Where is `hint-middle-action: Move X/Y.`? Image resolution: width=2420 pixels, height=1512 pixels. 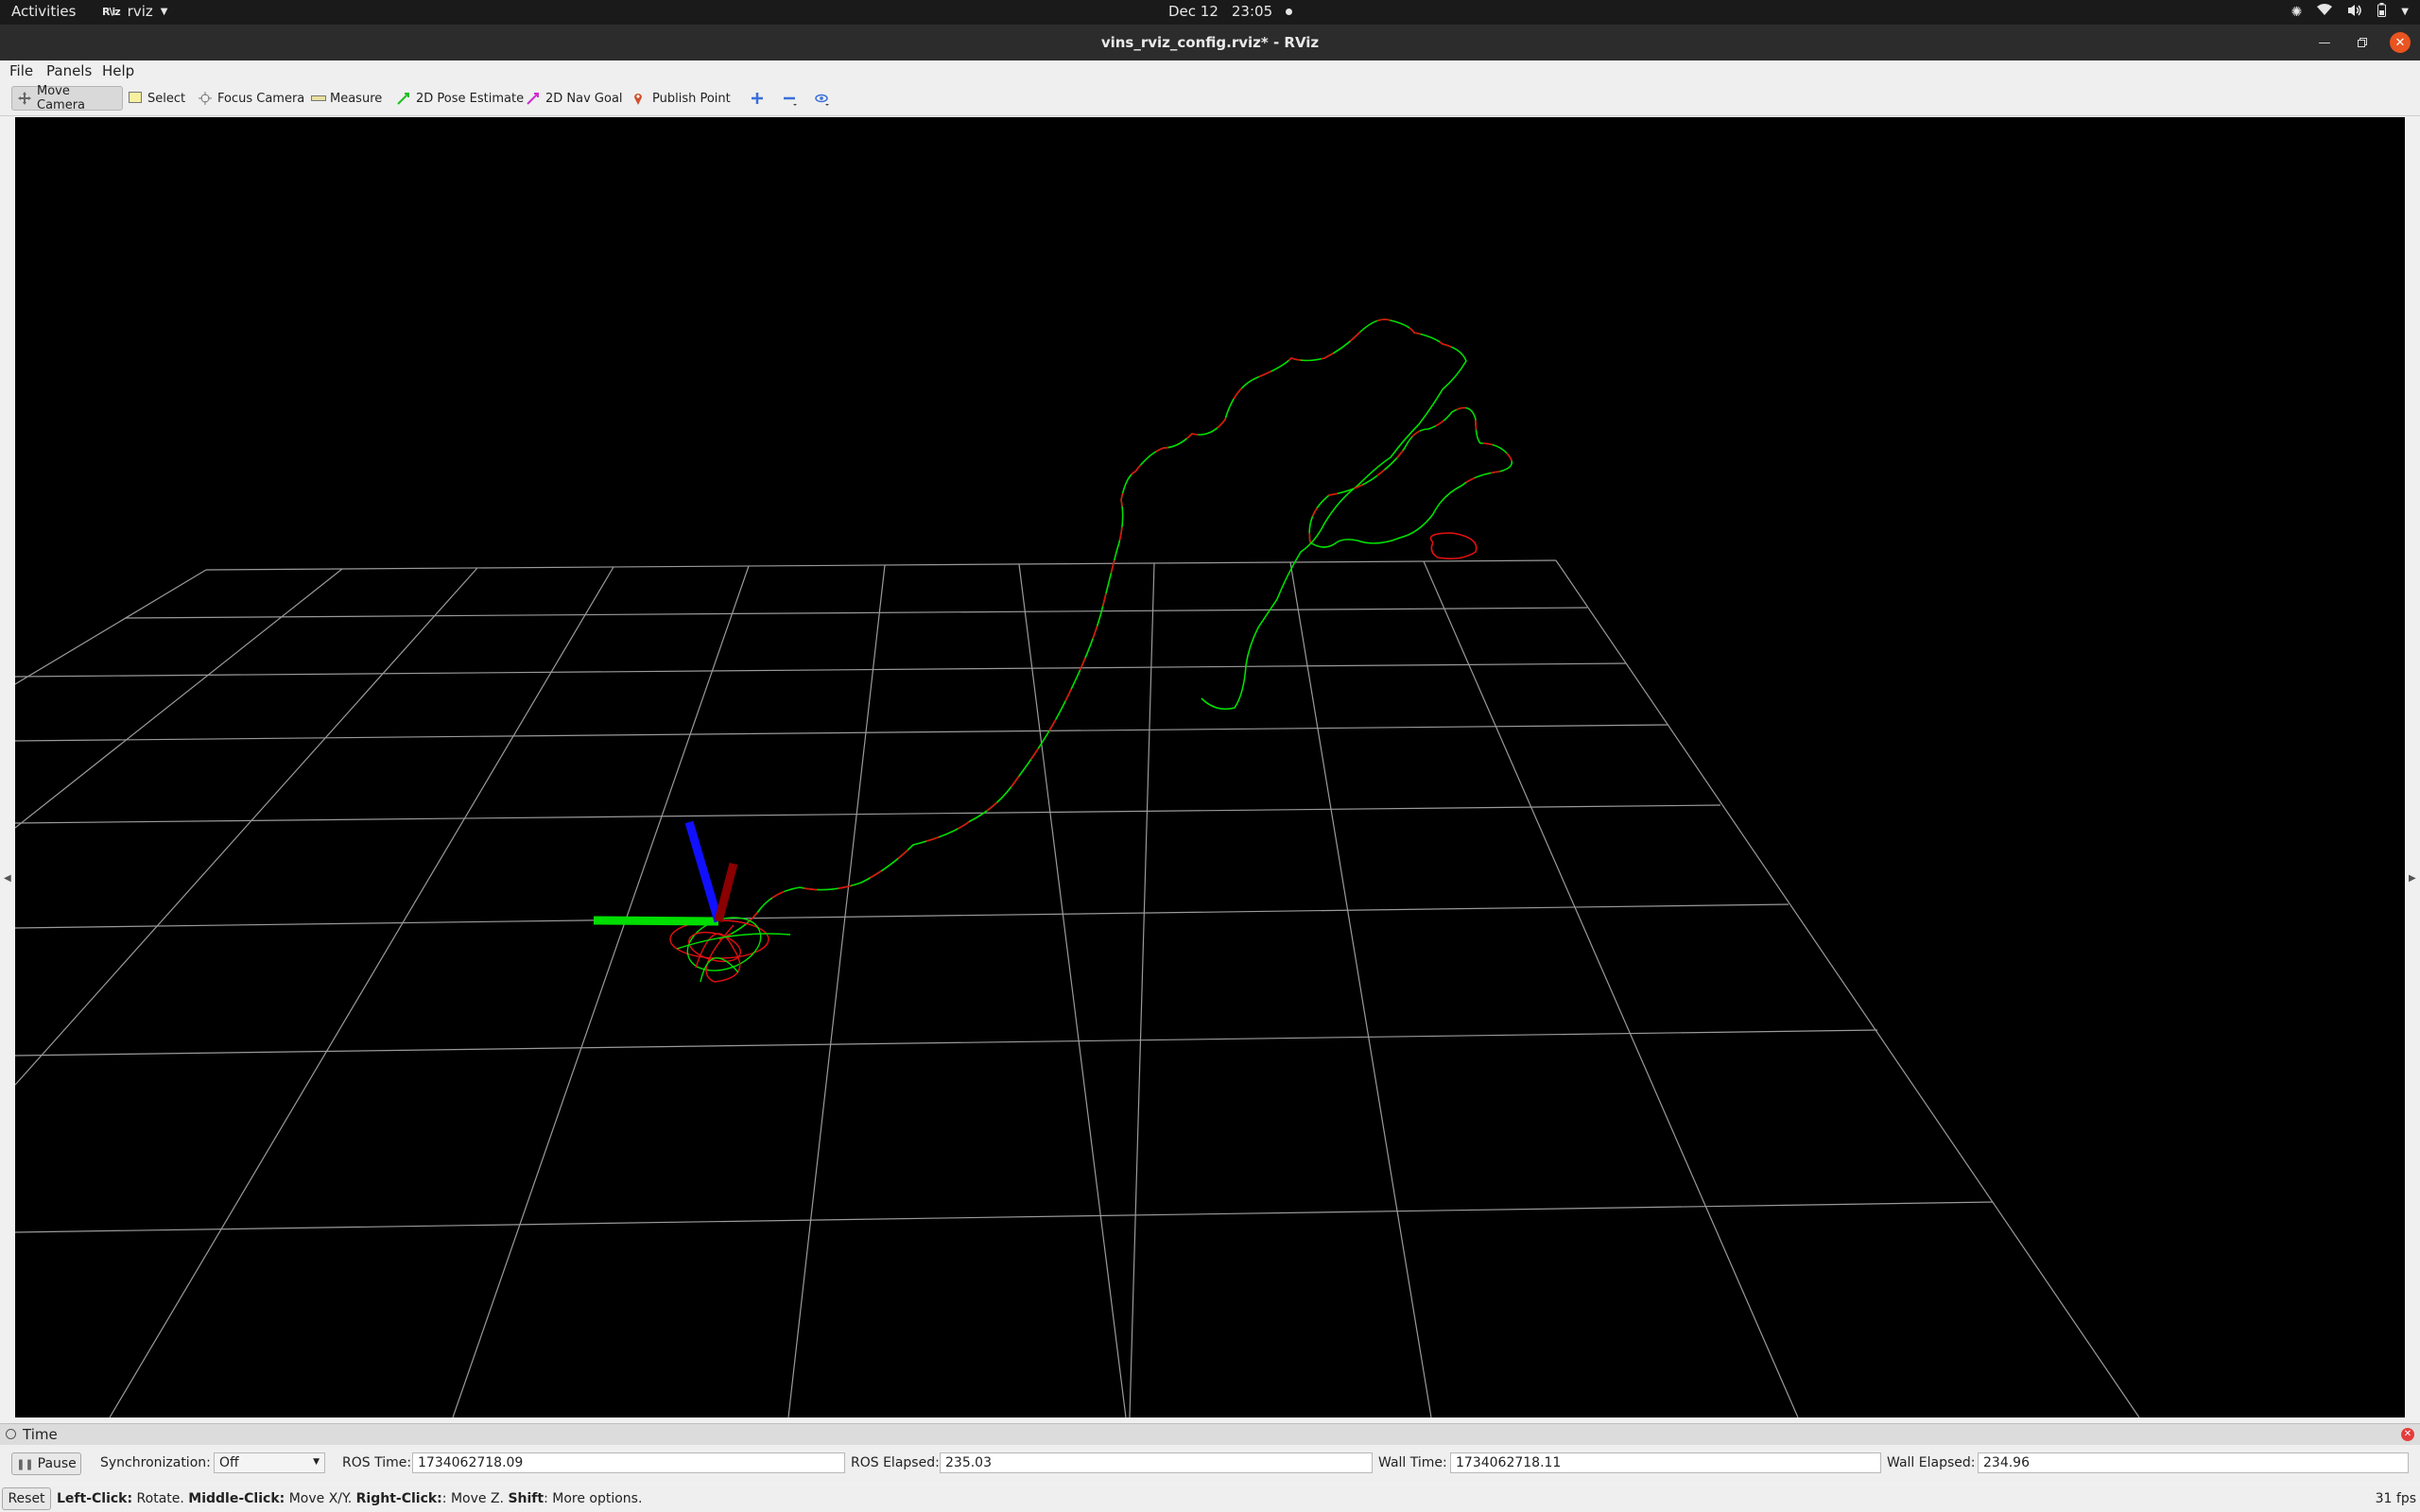 hint-middle-action: Move X/Y. is located at coordinates (320, 1498).